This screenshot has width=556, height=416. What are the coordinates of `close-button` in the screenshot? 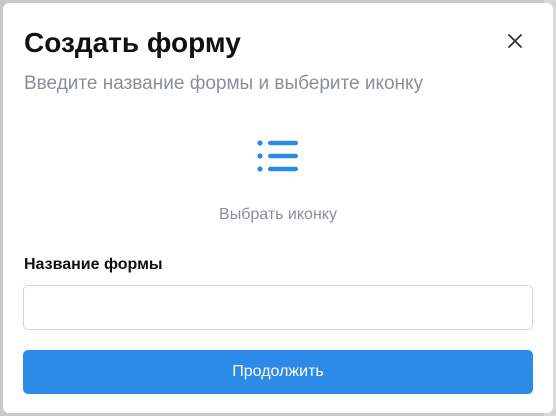 It's located at (515, 41).